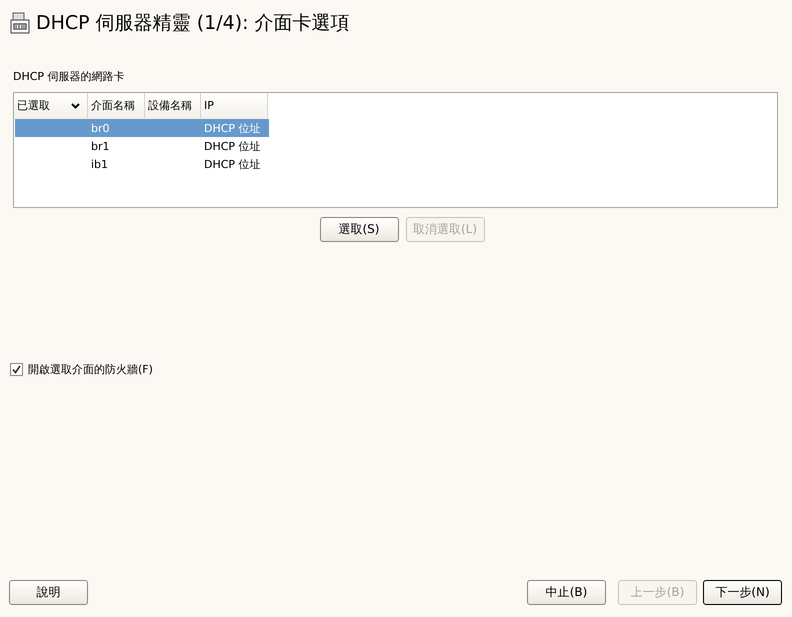 This screenshot has height=617, width=792. What do you see at coordinates (51, 105) in the screenshot?
I see `column-header: 已選取` at bounding box center [51, 105].